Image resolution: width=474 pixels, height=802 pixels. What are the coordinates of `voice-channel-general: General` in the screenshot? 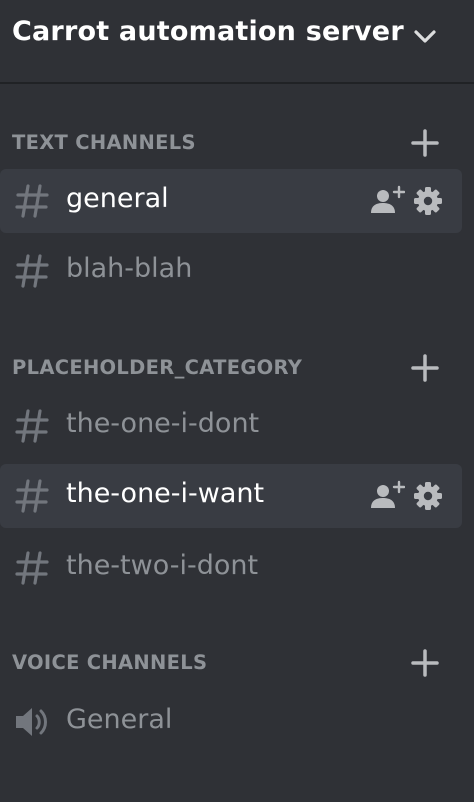 It's located at (231, 722).